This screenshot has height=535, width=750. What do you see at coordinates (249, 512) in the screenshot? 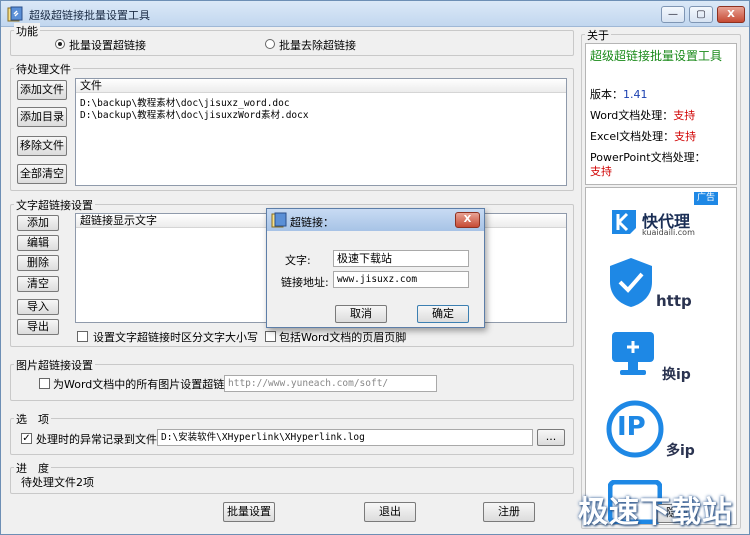
I see `batch-set-button: 批量设置` at bounding box center [249, 512].